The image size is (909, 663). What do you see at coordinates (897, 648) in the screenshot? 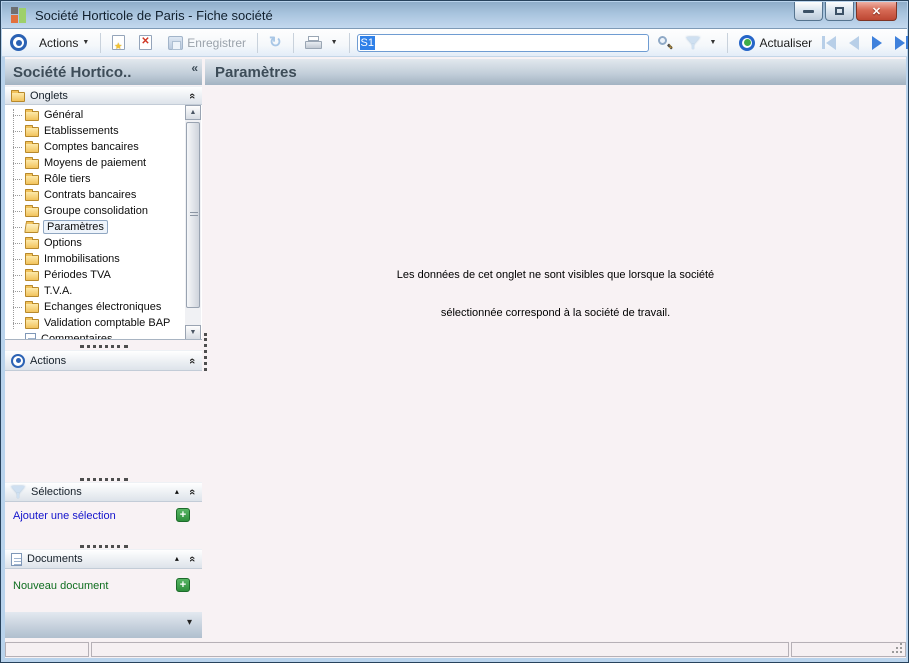
I see `resize-grip-icon` at bounding box center [897, 648].